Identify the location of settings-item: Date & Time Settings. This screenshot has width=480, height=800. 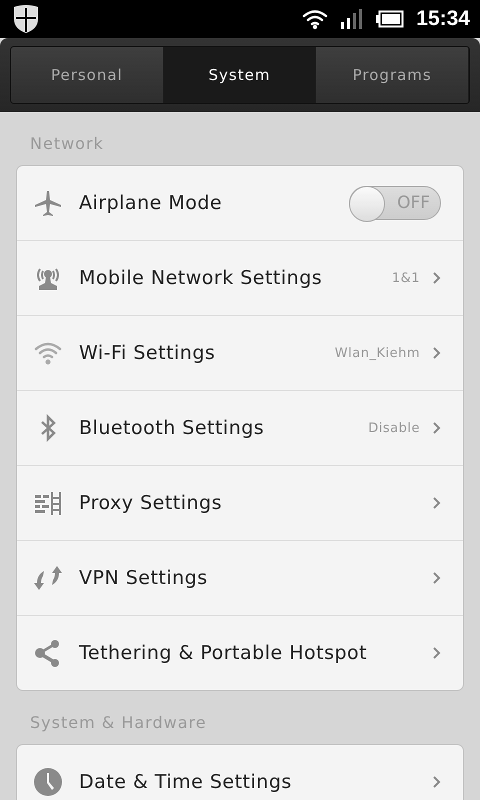
(240, 772).